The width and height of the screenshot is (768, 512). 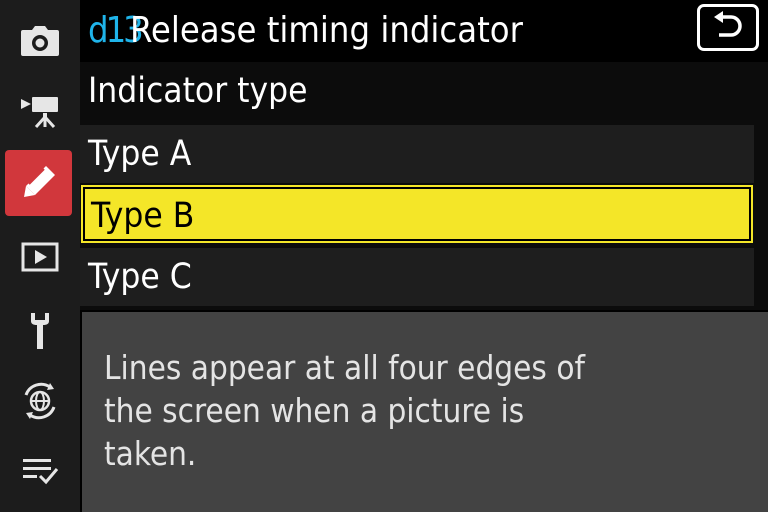 I want to click on option-type-a: Type A, so click(x=417, y=154).